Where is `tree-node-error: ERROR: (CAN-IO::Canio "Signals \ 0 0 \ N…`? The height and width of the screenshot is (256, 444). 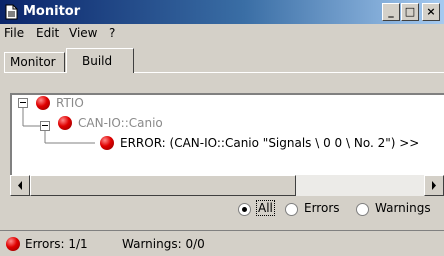 tree-node-error: ERROR: (CAN-IO::Canio "Signals \ 0 0 \ N… is located at coordinates (269, 143).